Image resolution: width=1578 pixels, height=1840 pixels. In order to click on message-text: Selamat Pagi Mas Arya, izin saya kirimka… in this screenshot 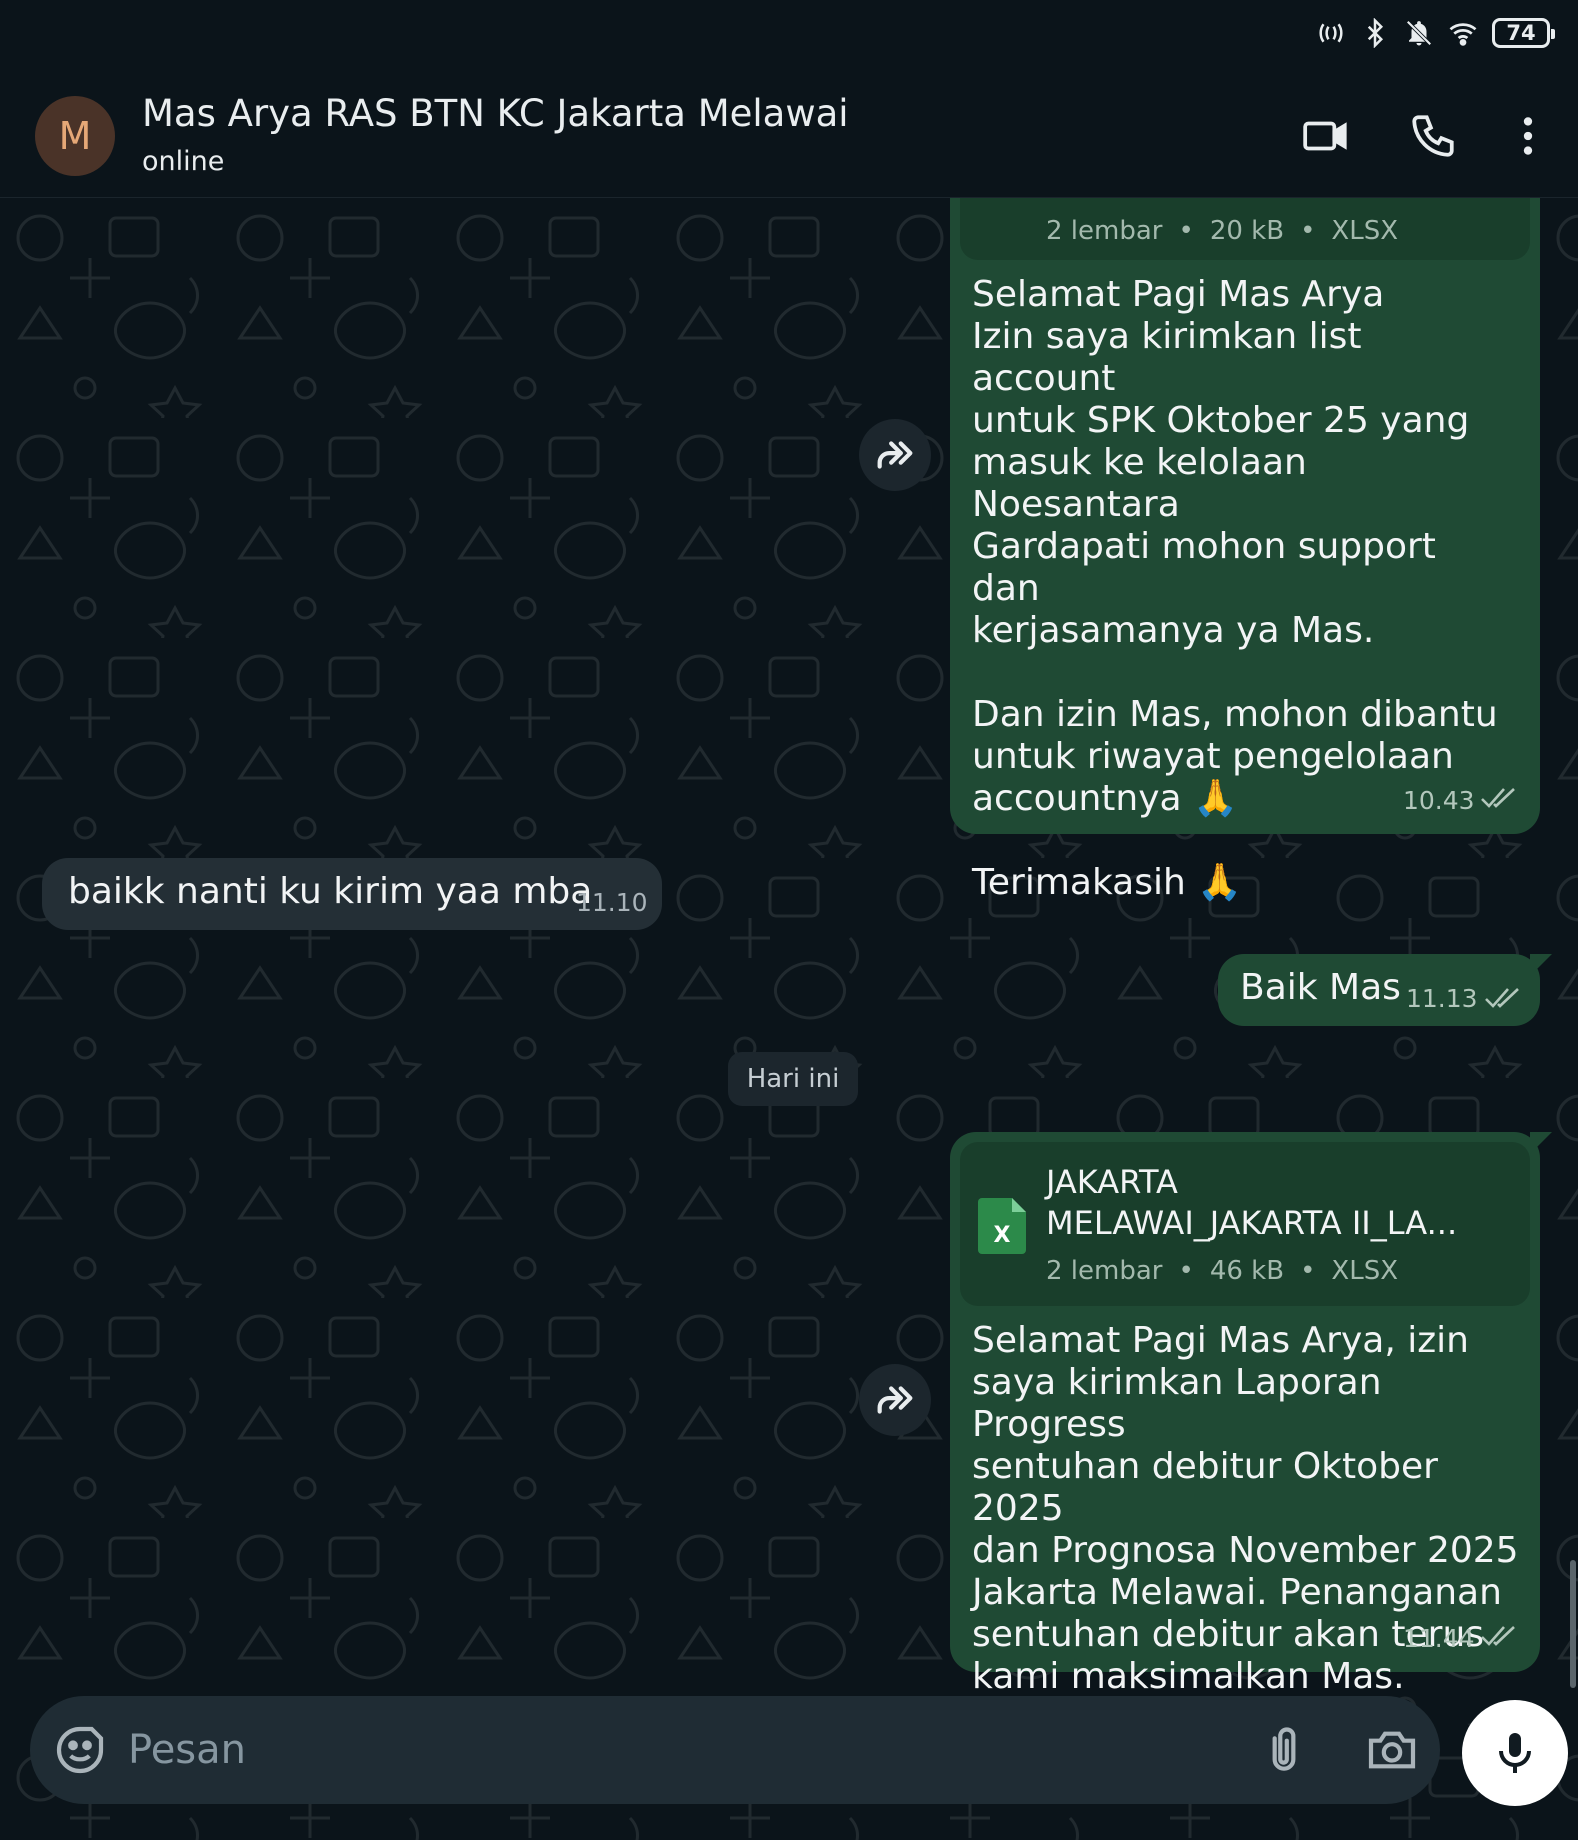, I will do `click(1245, 1529)`.